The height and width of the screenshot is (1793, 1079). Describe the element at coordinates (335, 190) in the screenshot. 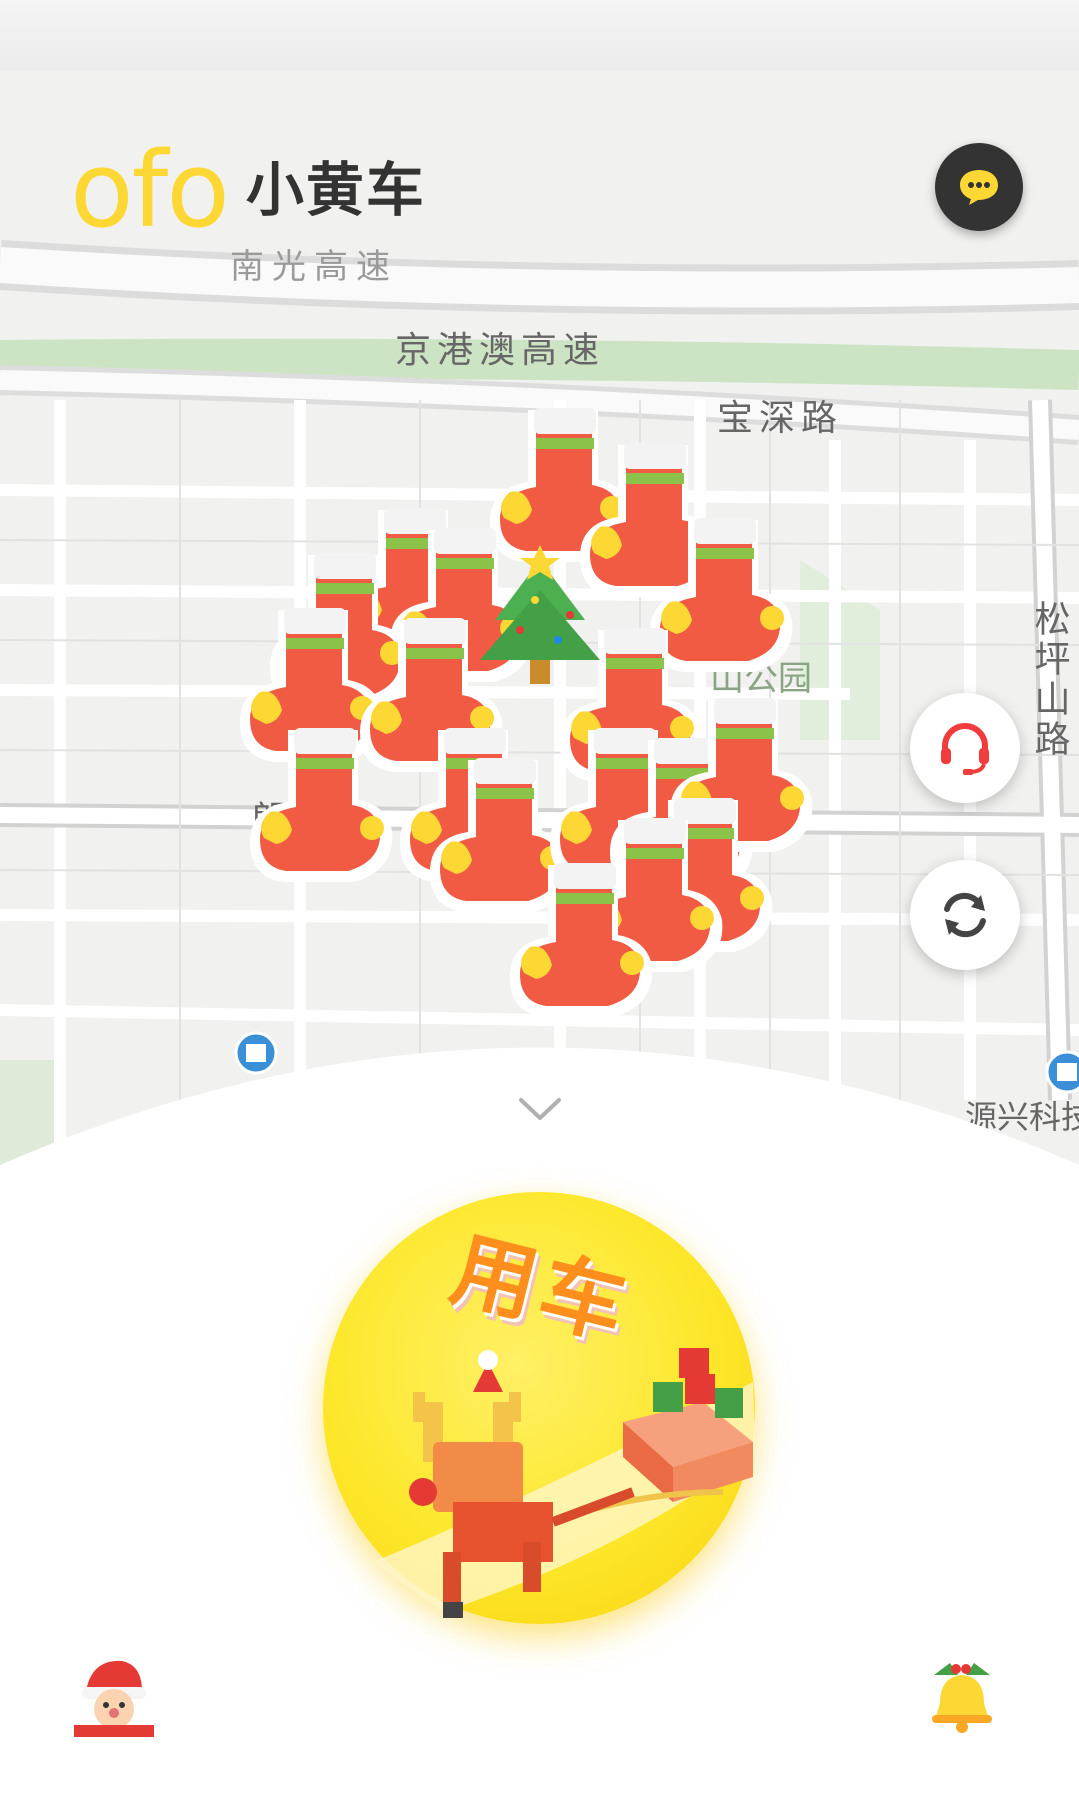

I see `brand-name: 小黄车` at that location.